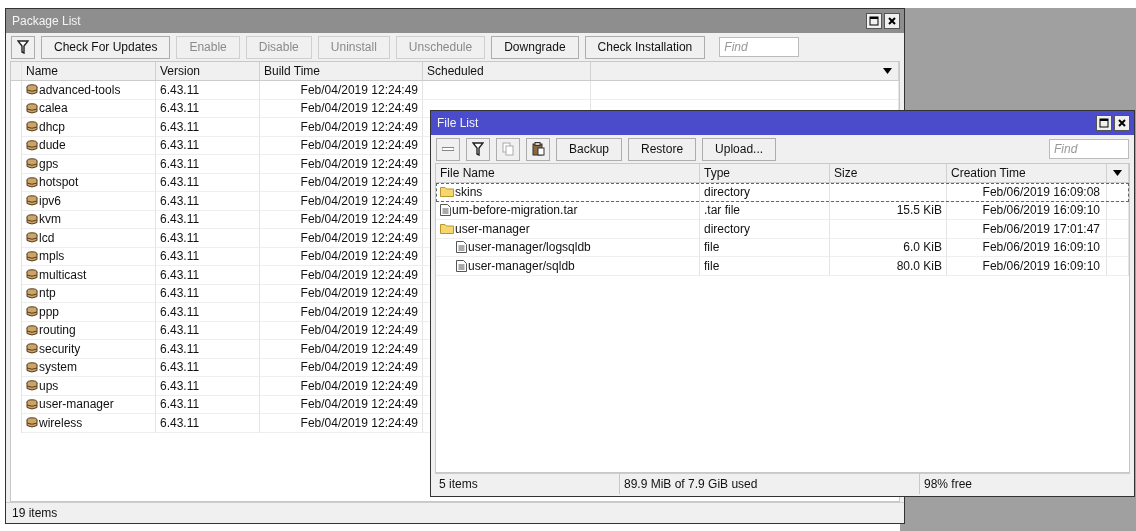 The height and width of the screenshot is (531, 1136). What do you see at coordinates (527, 484) in the screenshot?
I see `status-text: 5 items` at bounding box center [527, 484].